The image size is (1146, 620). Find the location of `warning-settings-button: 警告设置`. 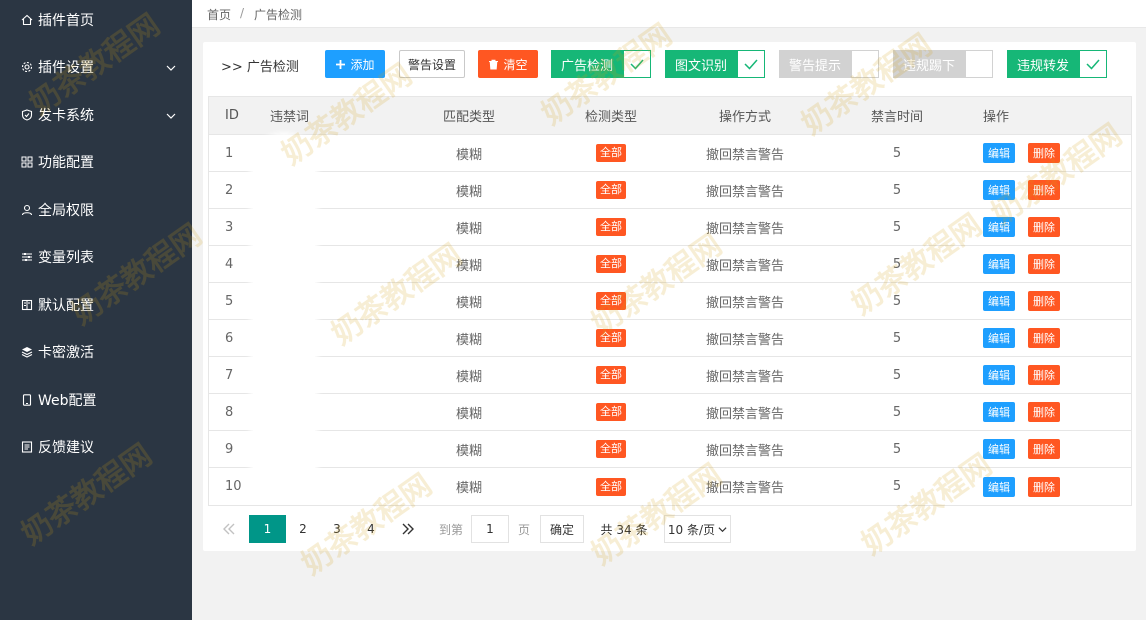

warning-settings-button: 警告设置 is located at coordinates (432, 64).